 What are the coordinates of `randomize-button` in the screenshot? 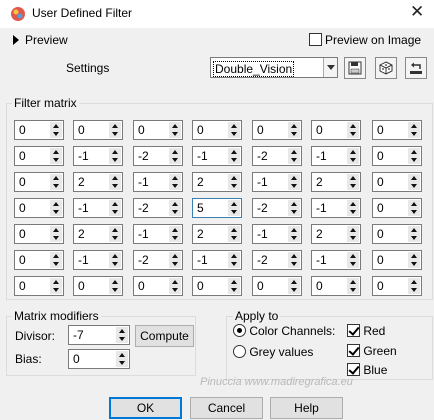 It's located at (386, 68).